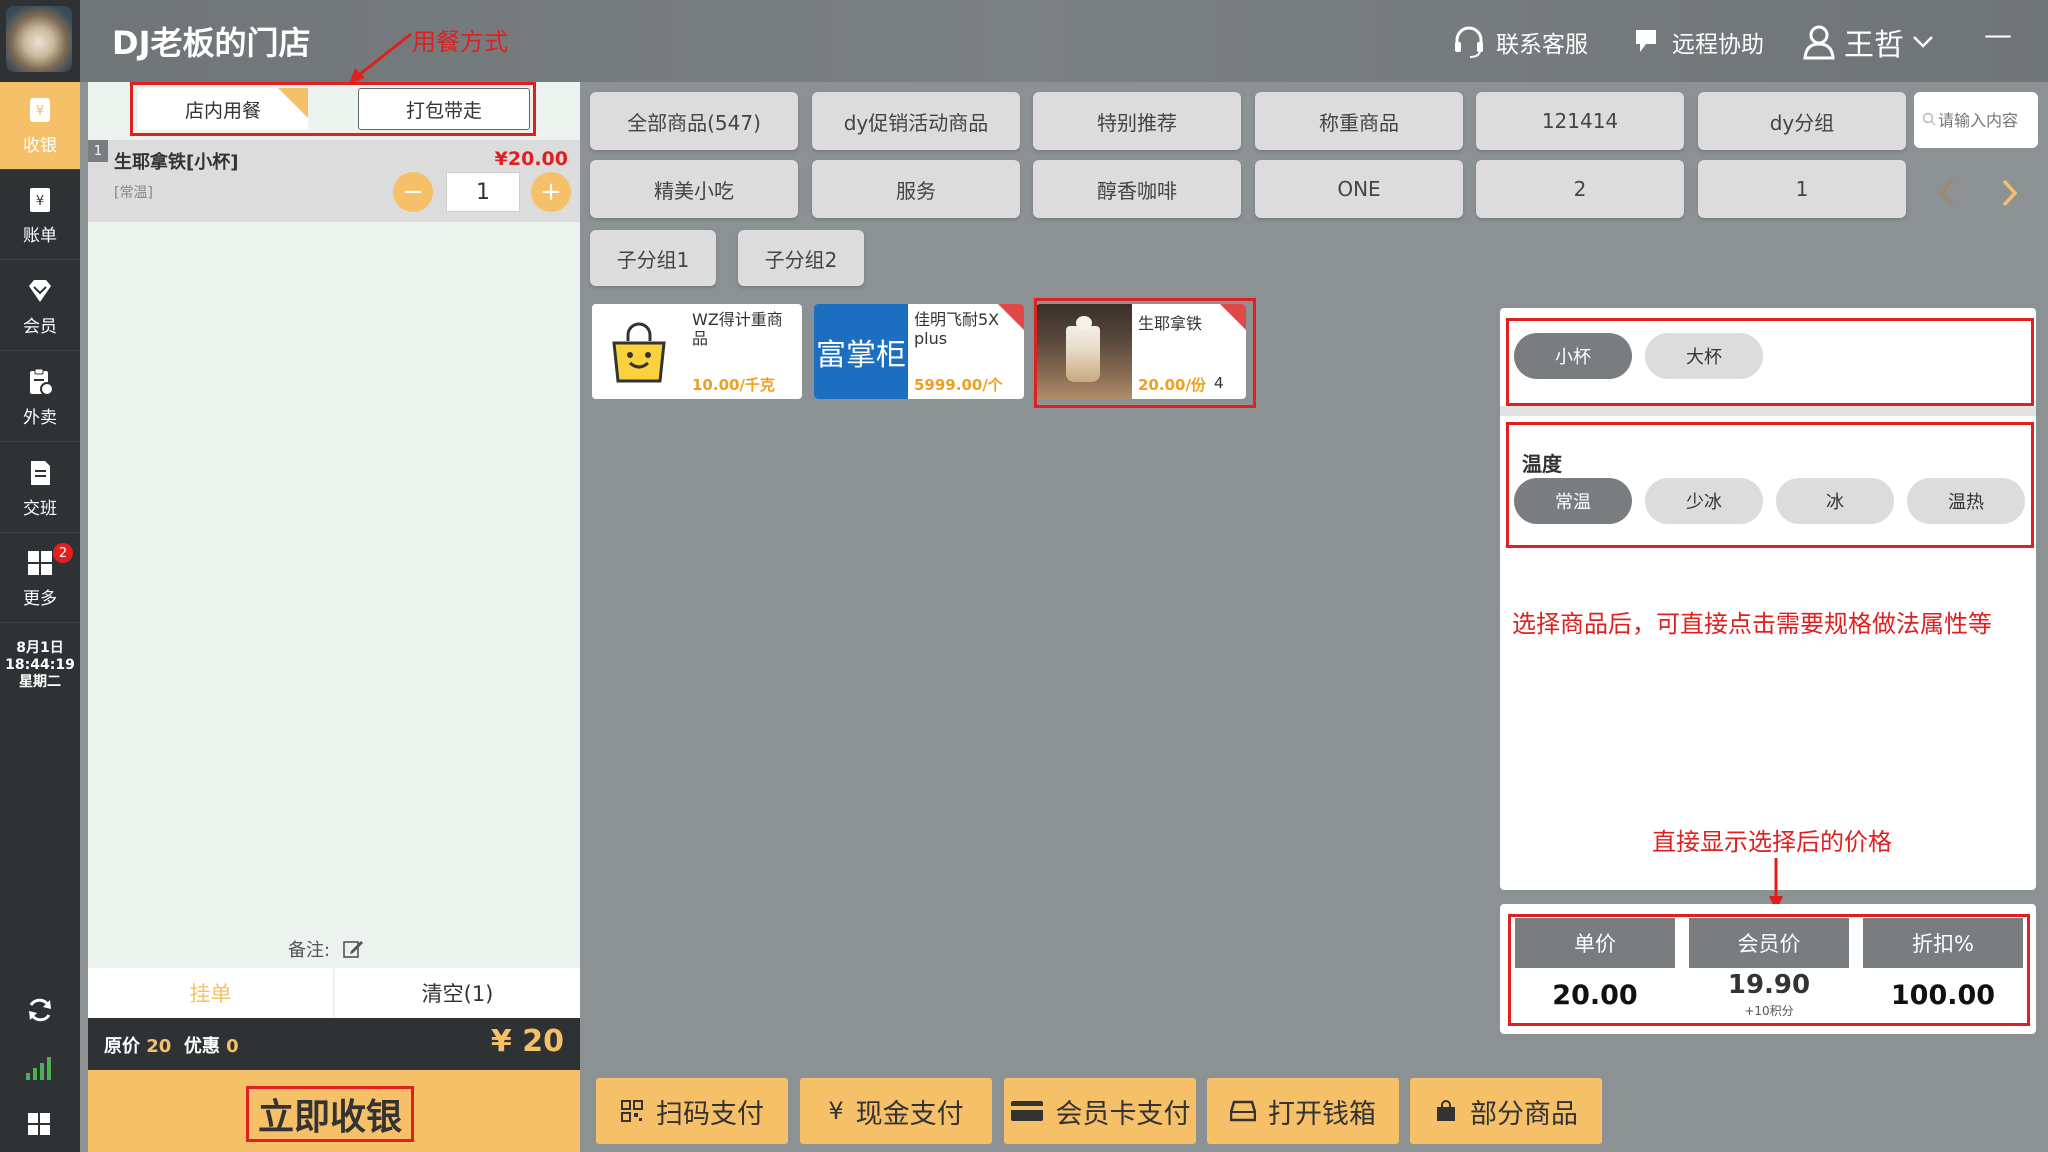 This screenshot has height=1152, width=2048. Describe the element at coordinates (1359, 189) in the screenshot. I see `category-one: ONE` at that location.